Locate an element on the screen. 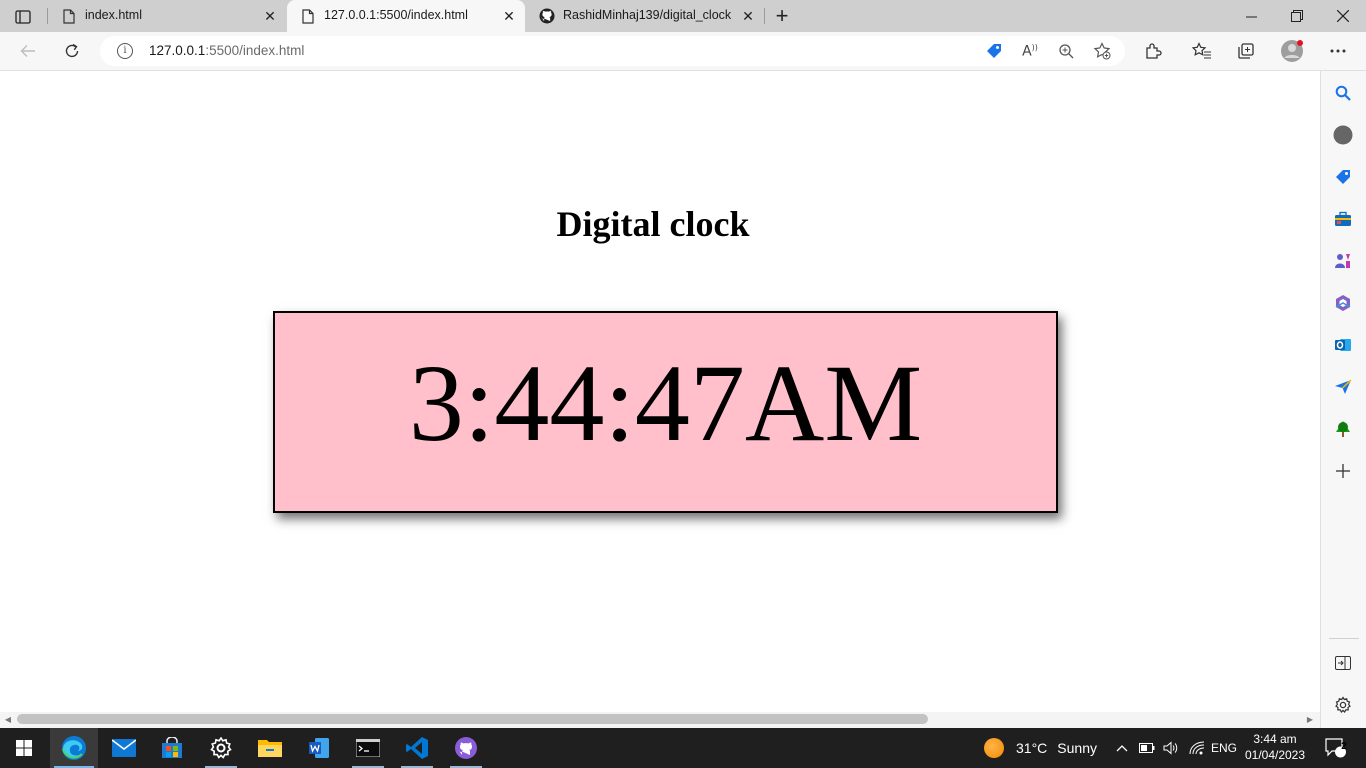 The width and height of the screenshot is (1366, 768). close-window-button is located at coordinates (1343, 16).